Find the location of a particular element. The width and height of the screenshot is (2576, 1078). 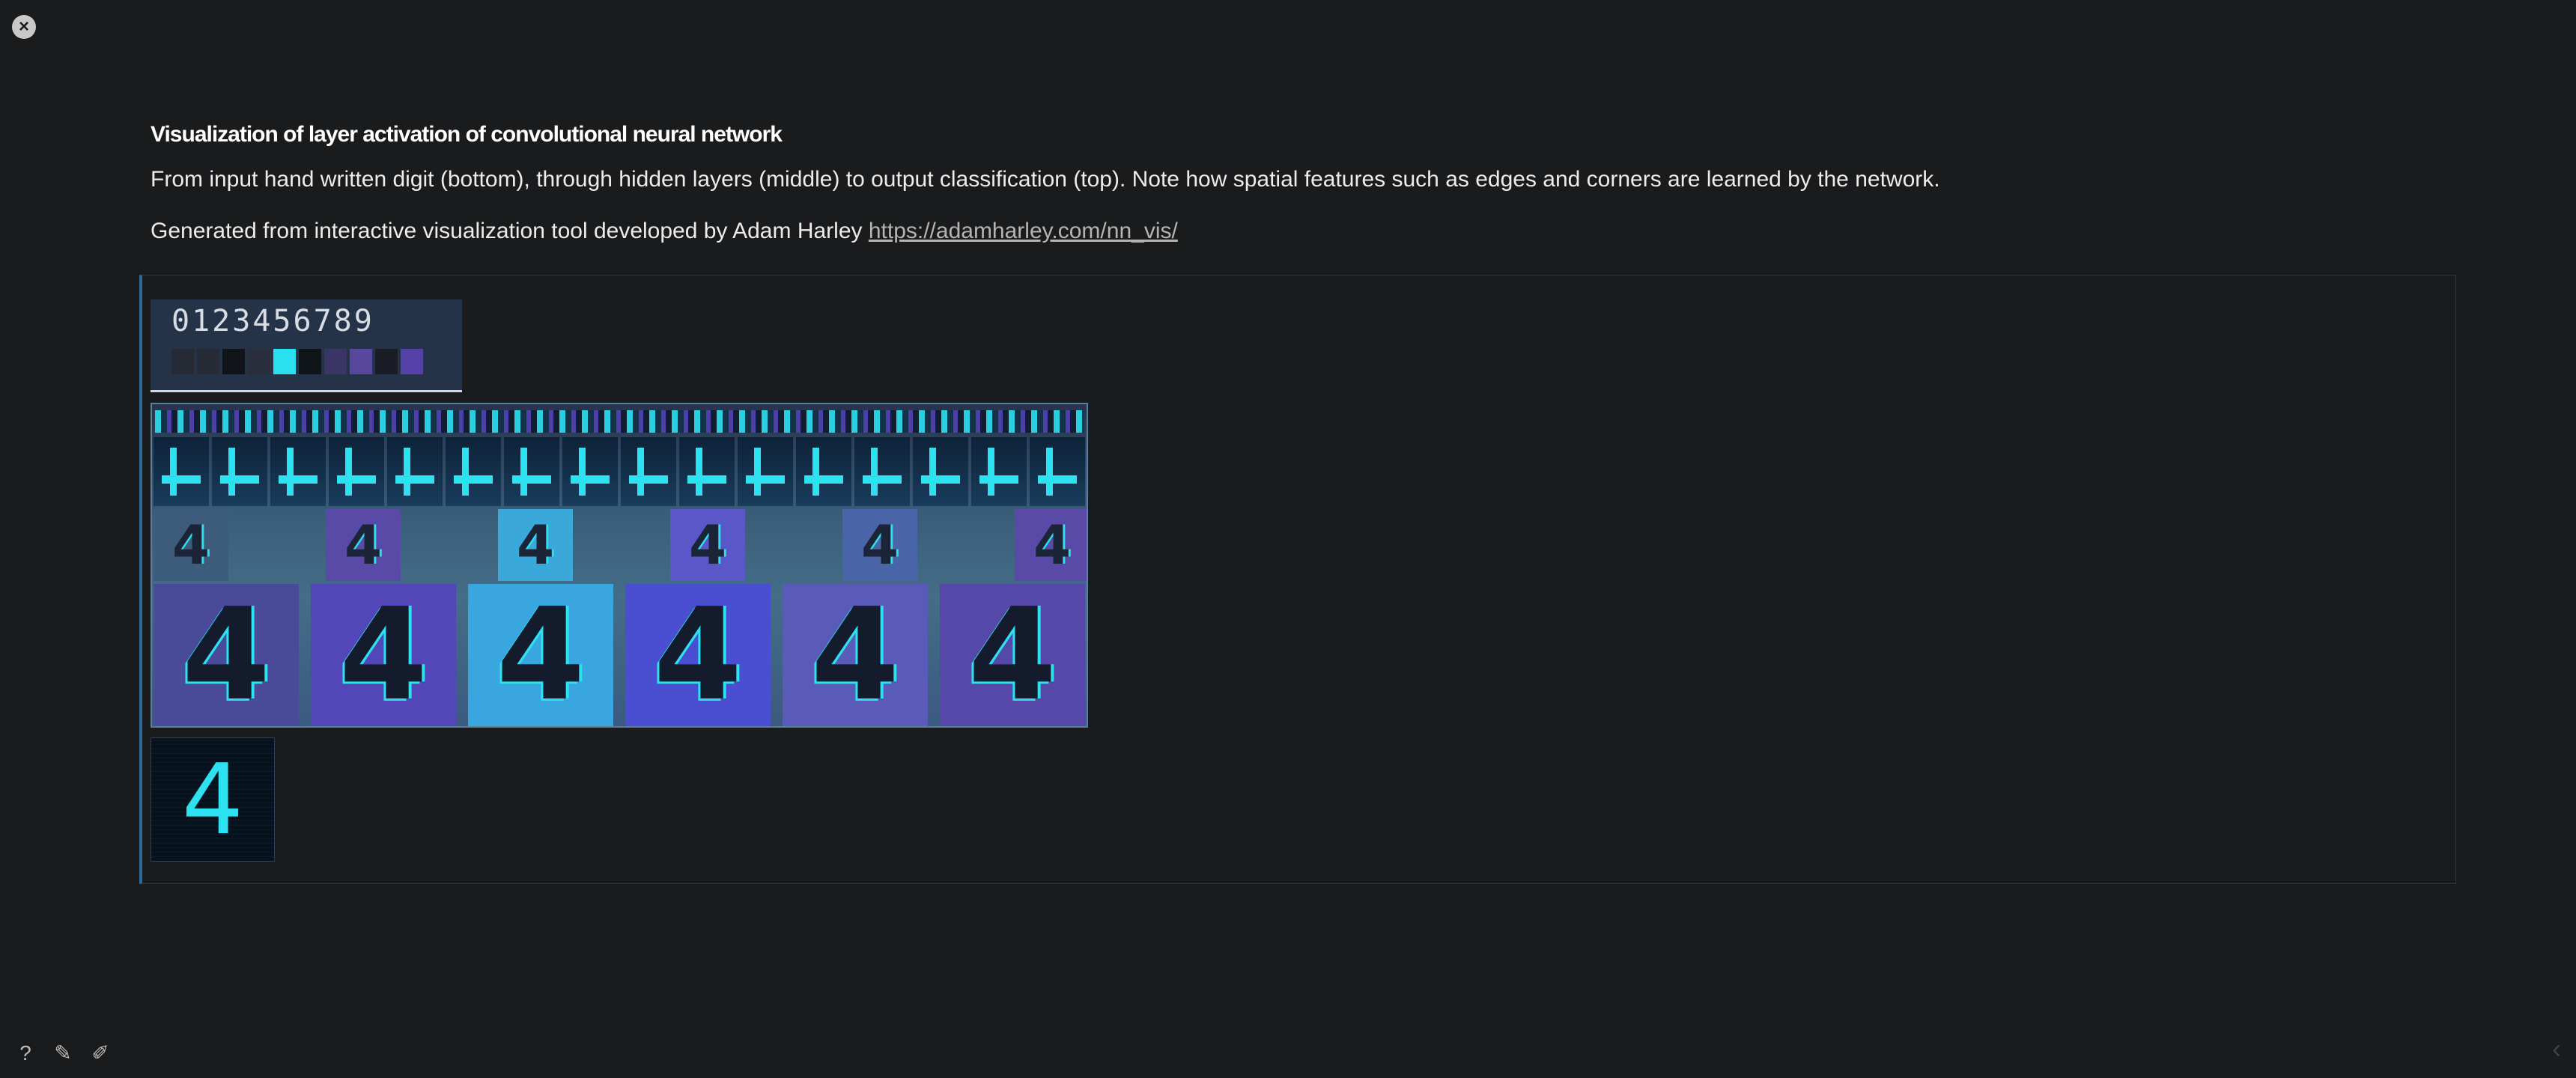

bottom-toolbar: ? ✎ ✐ is located at coordinates (63, 1053).